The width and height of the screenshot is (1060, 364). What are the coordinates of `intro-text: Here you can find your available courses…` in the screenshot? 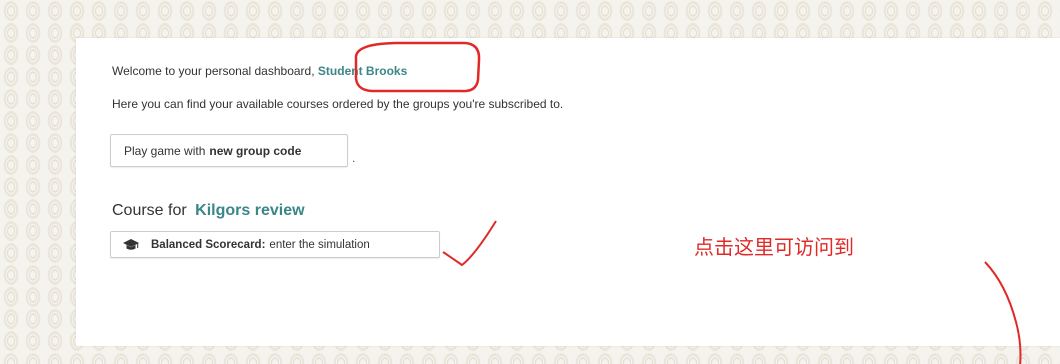 It's located at (338, 104).